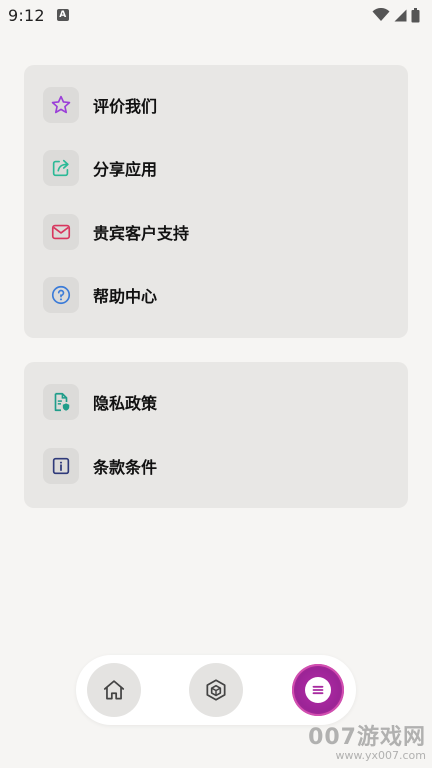 This screenshot has height=768, width=432. What do you see at coordinates (216, 232) in the screenshot?
I see `menu-item-vip-support: 贵宾客户支持` at bounding box center [216, 232].